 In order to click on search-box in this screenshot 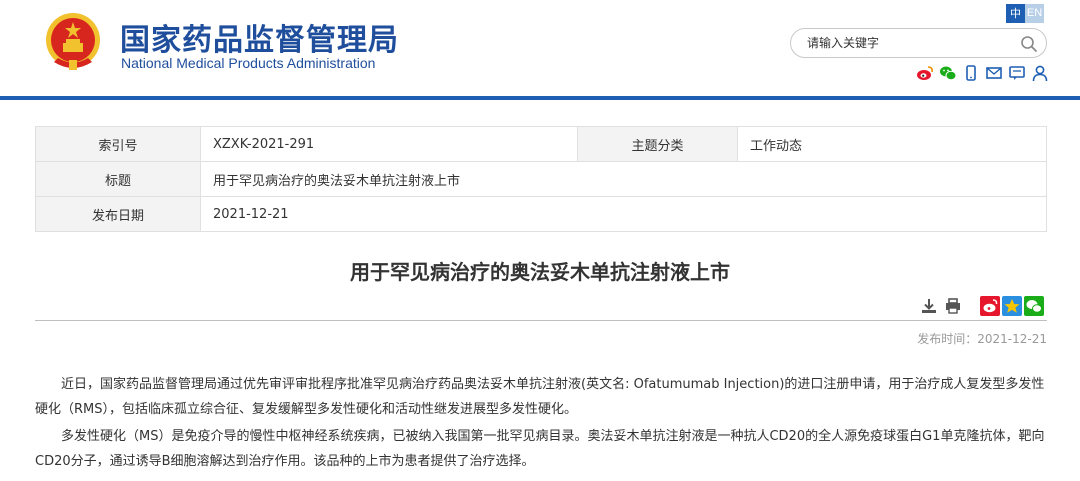, I will do `click(918, 43)`.